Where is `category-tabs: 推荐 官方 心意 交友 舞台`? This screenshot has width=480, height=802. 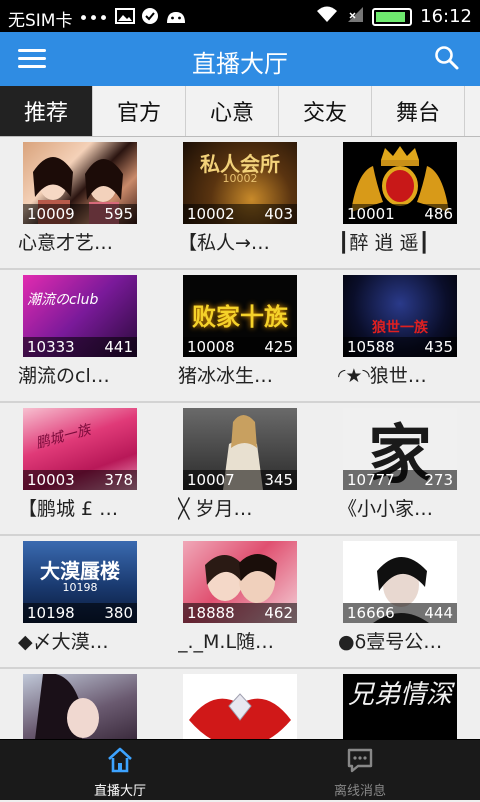 category-tabs: 推荐 官方 心意 交友 舞台 is located at coordinates (240, 111).